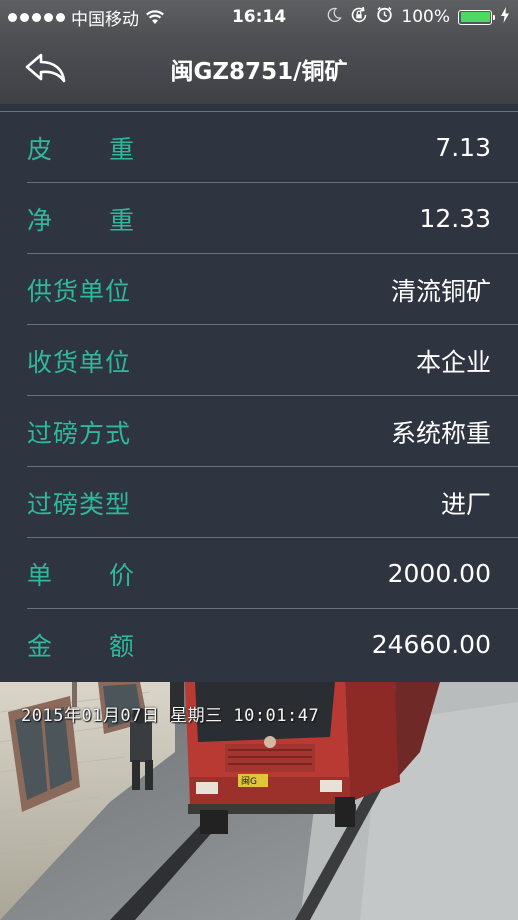  Describe the element at coordinates (80, 147) in the screenshot. I see `row-label: 皮 重` at that location.